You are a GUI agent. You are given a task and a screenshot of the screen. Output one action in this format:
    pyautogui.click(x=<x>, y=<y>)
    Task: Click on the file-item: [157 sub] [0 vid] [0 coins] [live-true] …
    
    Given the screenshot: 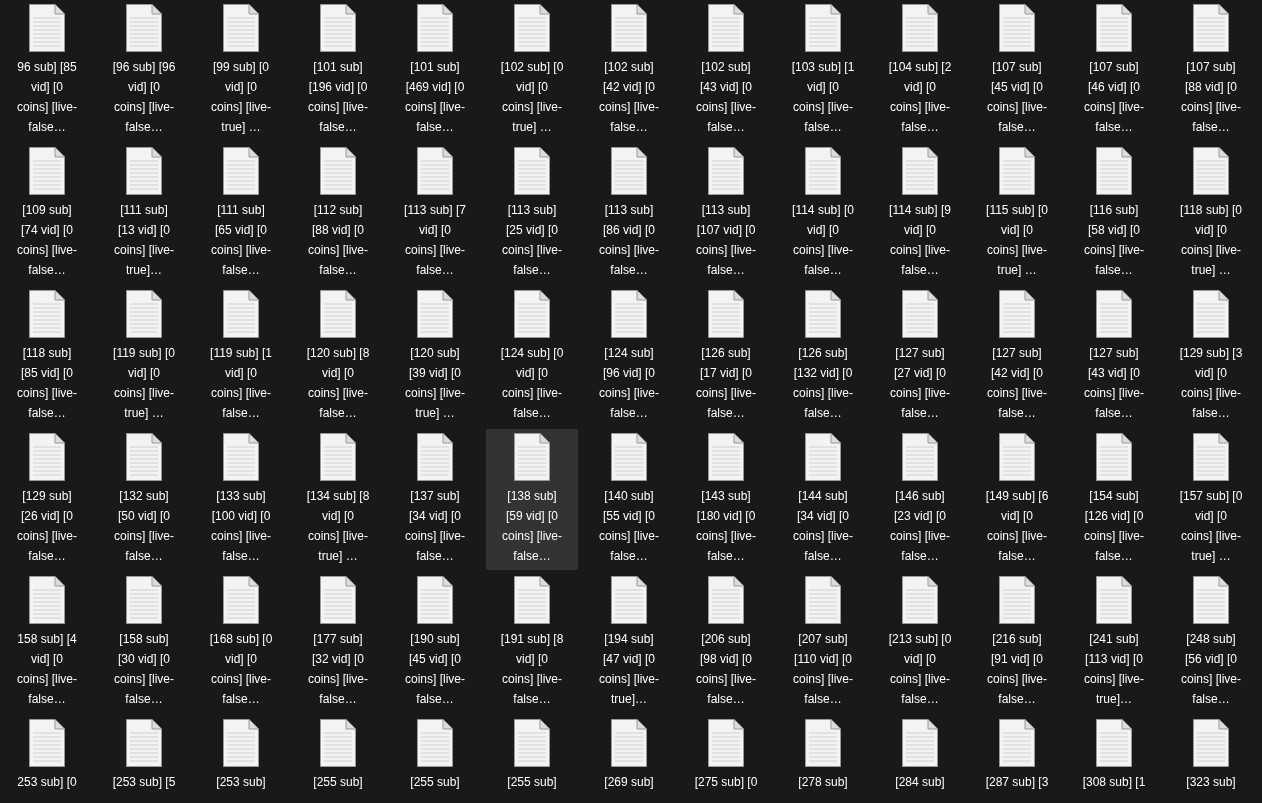 What is the action you would take?
    pyautogui.click(x=1211, y=499)
    